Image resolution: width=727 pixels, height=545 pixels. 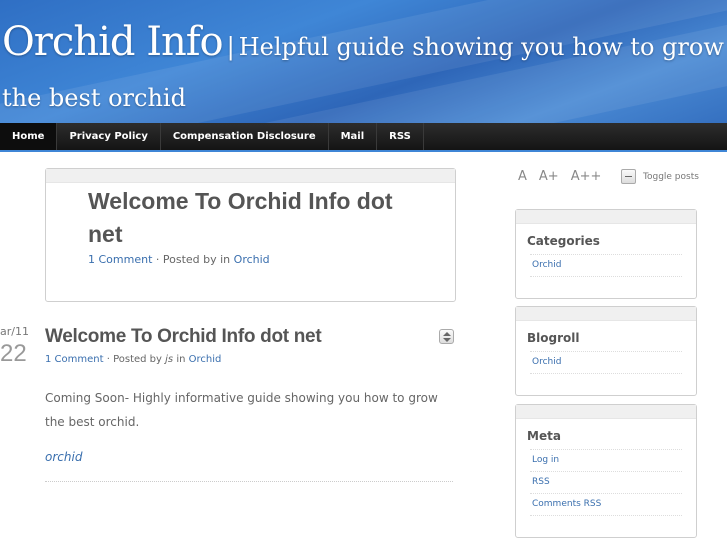 What do you see at coordinates (546, 265) in the screenshot?
I see `categories-orchid-link: Orchid` at bounding box center [546, 265].